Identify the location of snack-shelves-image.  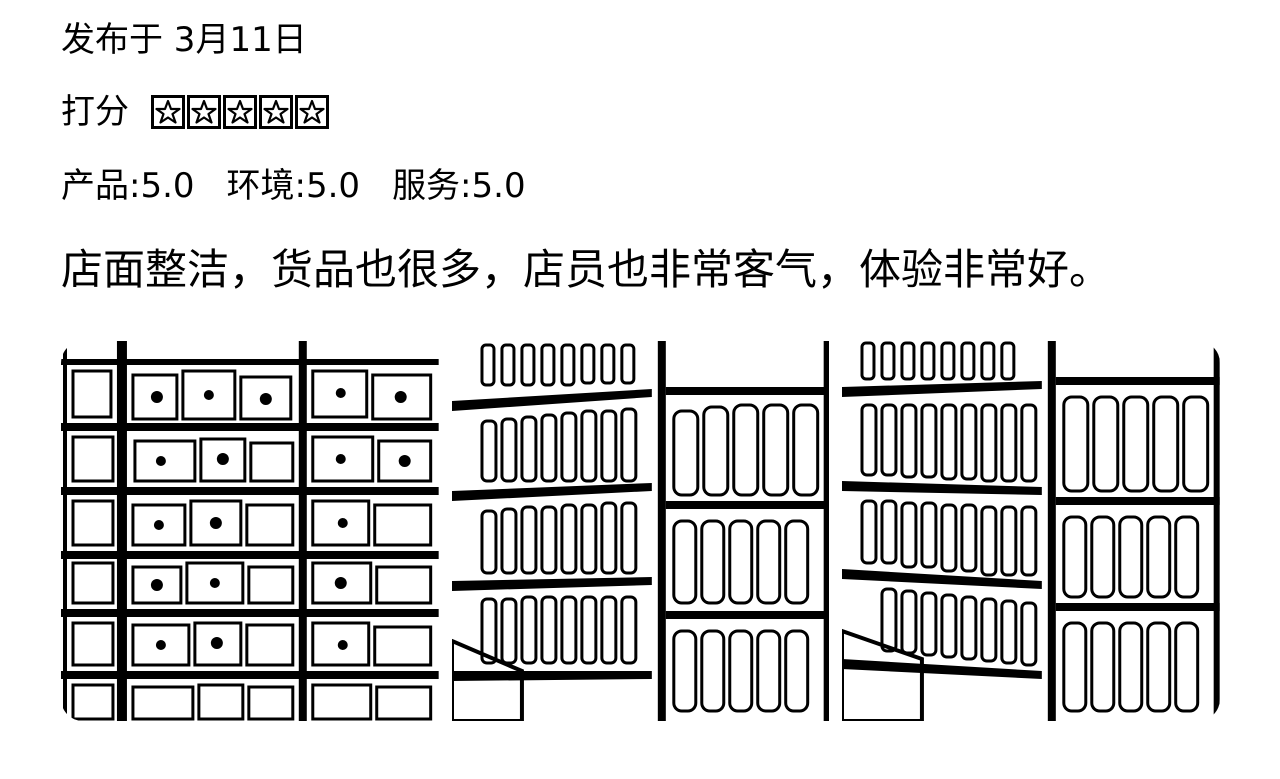
(250, 531).